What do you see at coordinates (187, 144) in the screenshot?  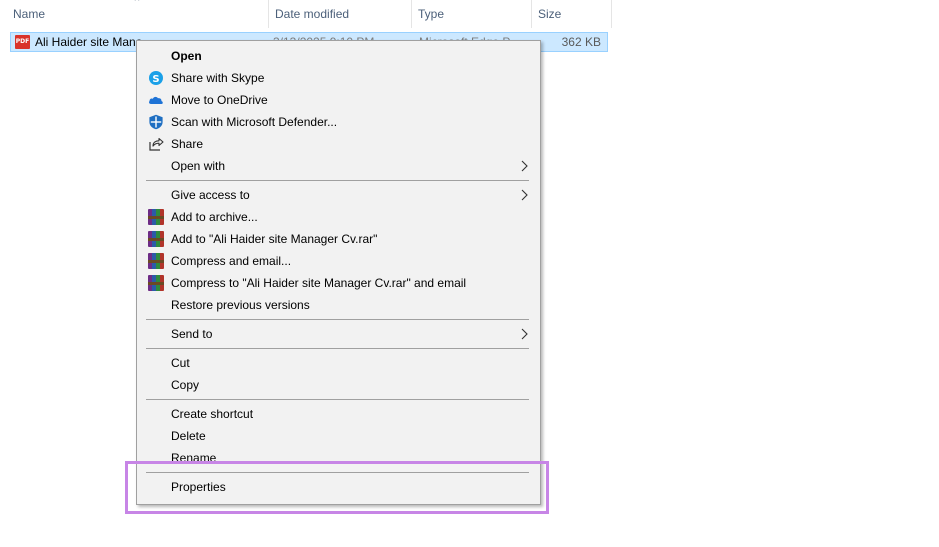 I see `menu-item-label: Share` at bounding box center [187, 144].